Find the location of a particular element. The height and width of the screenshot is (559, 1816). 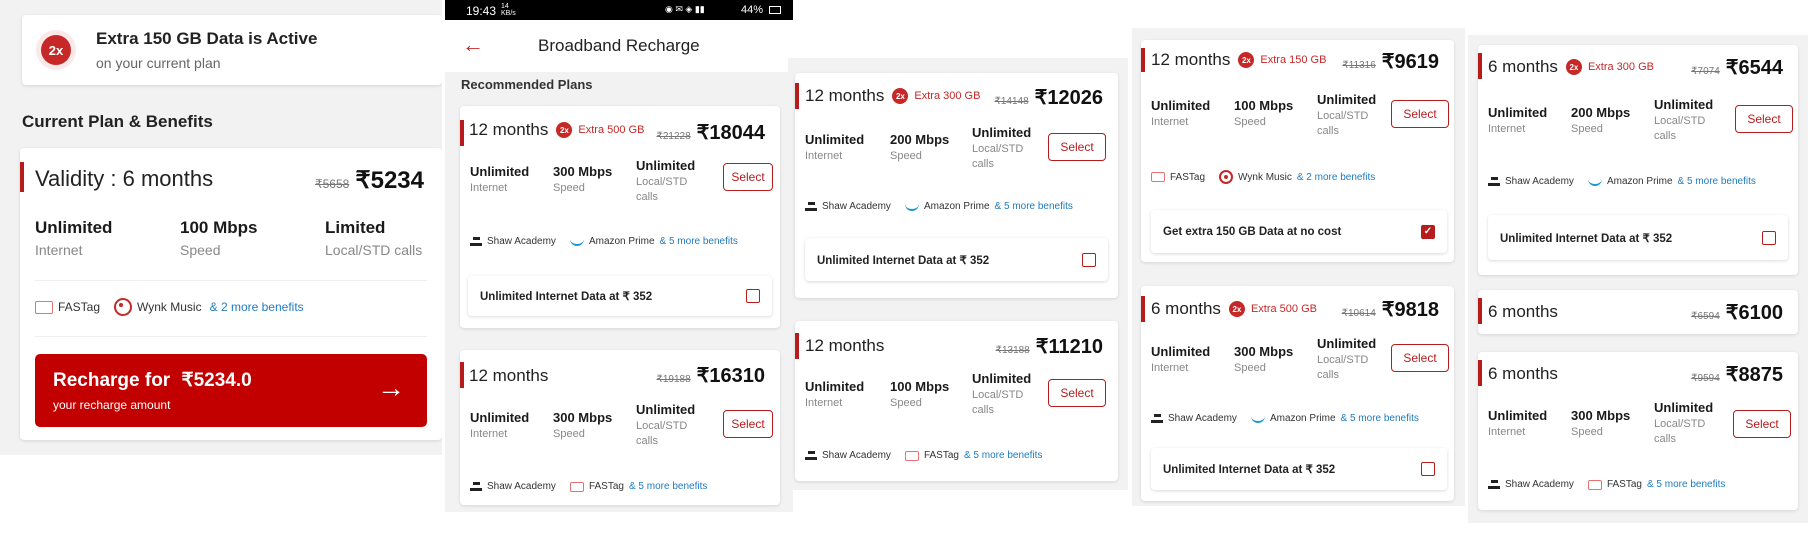

recharge-label: Recharge for is located at coordinates (112, 380).